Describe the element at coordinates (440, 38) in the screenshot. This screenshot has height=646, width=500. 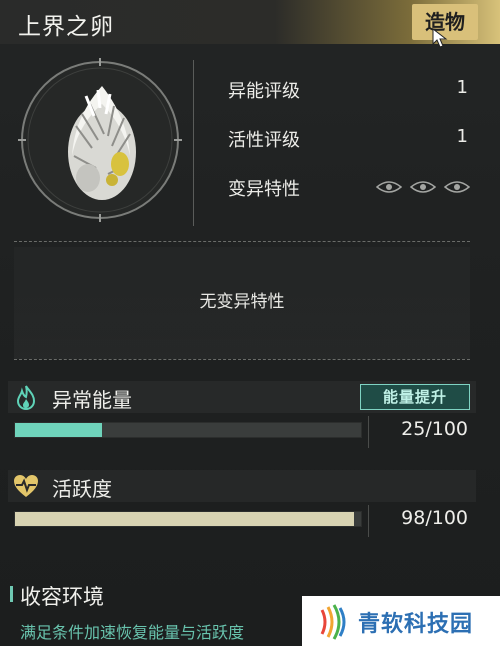
I see `mouse-cursor-icon` at that location.